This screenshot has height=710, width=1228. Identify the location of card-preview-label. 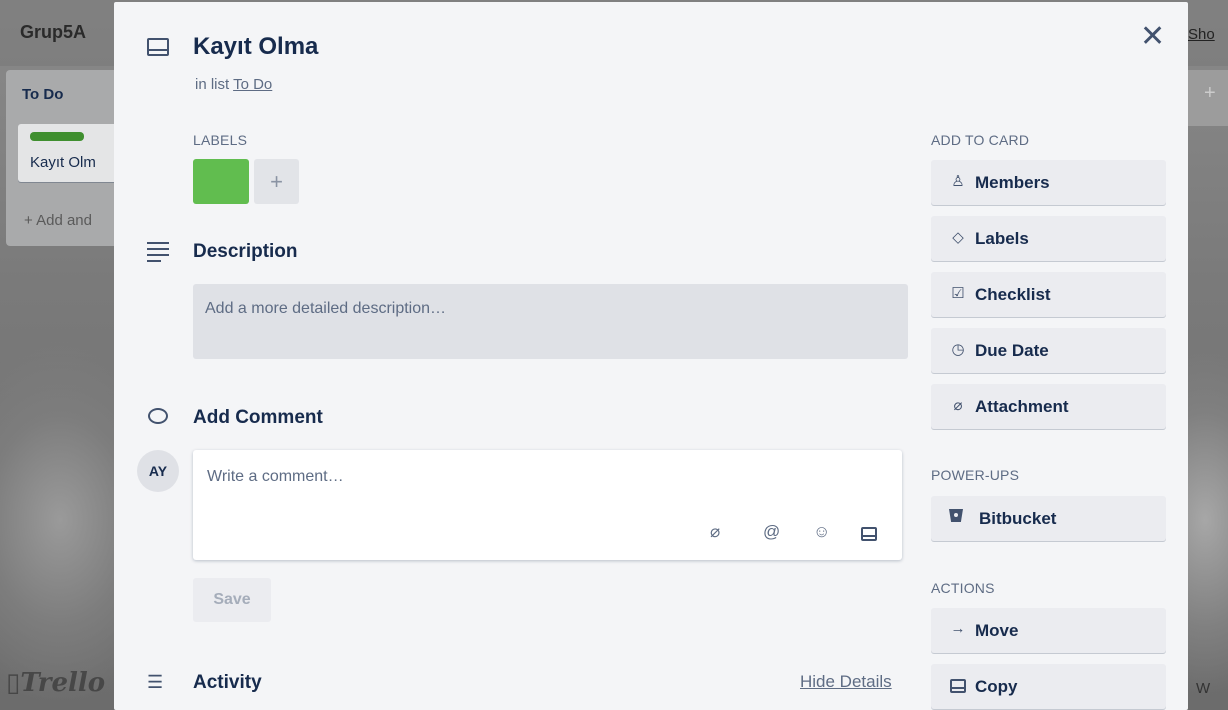
(57, 136).